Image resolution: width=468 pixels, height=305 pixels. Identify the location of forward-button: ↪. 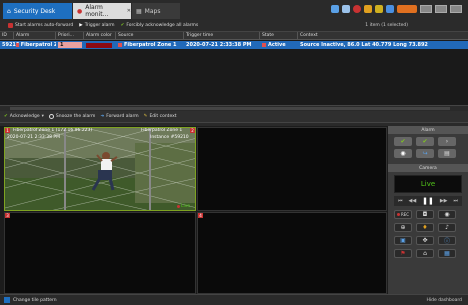
(425, 153).